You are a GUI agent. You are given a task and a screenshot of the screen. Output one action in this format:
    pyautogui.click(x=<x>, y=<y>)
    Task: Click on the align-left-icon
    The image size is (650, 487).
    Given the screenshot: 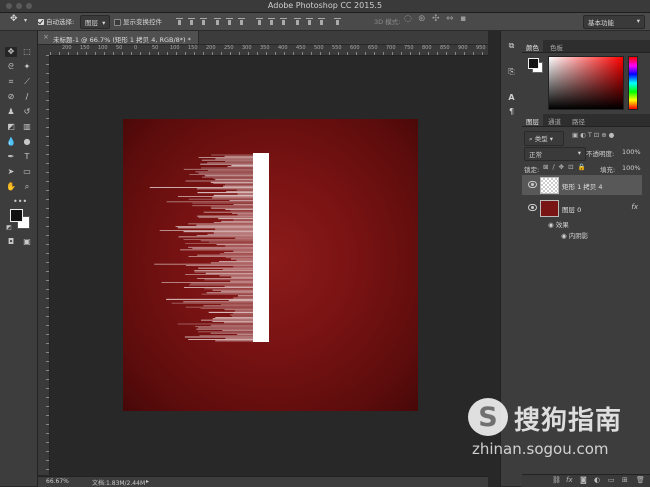 What is the action you would take?
    pyautogui.click(x=217, y=21)
    